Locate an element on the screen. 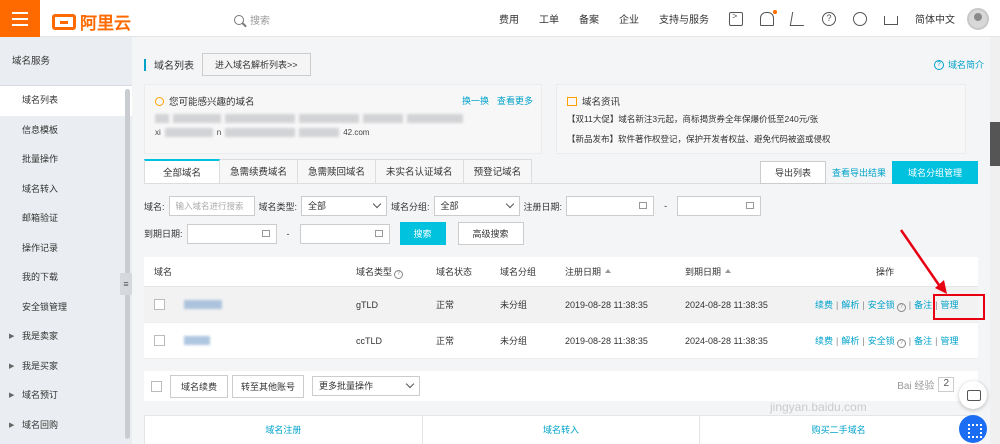  export-button: 导出列表 is located at coordinates (792, 172).